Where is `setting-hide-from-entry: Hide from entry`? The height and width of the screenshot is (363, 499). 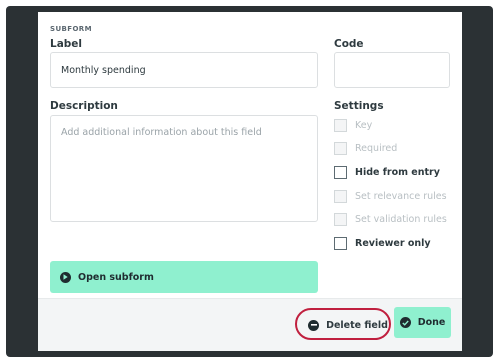 setting-hide-from-entry: Hide from entry is located at coordinates (387, 172).